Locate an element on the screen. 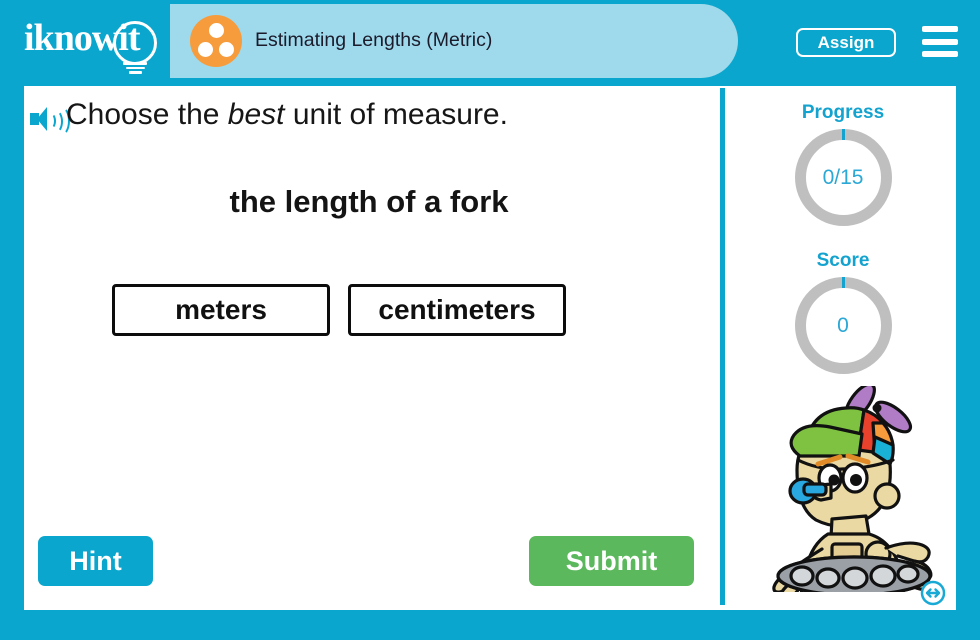 This screenshot has width=980, height=640. iknowit-logo: iknowit is located at coordinates (99, 45).